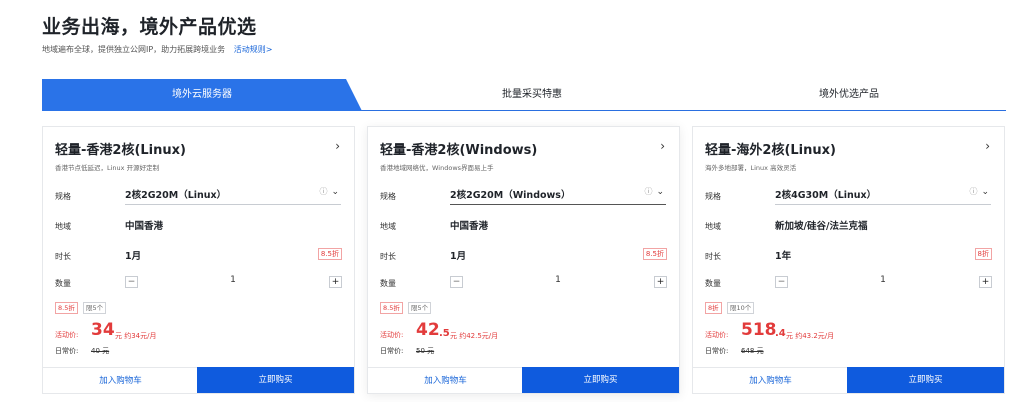 This screenshot has height=402, width=1024. I want to click on promo-price: 518, so click(759, 330).